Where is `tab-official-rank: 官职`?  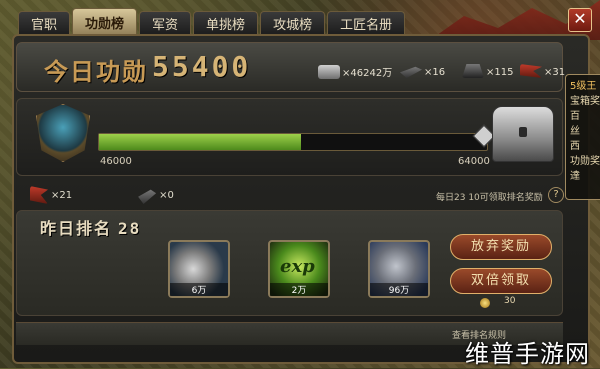 tab-official-rank: 官职 is located at coordinates (44, 23).